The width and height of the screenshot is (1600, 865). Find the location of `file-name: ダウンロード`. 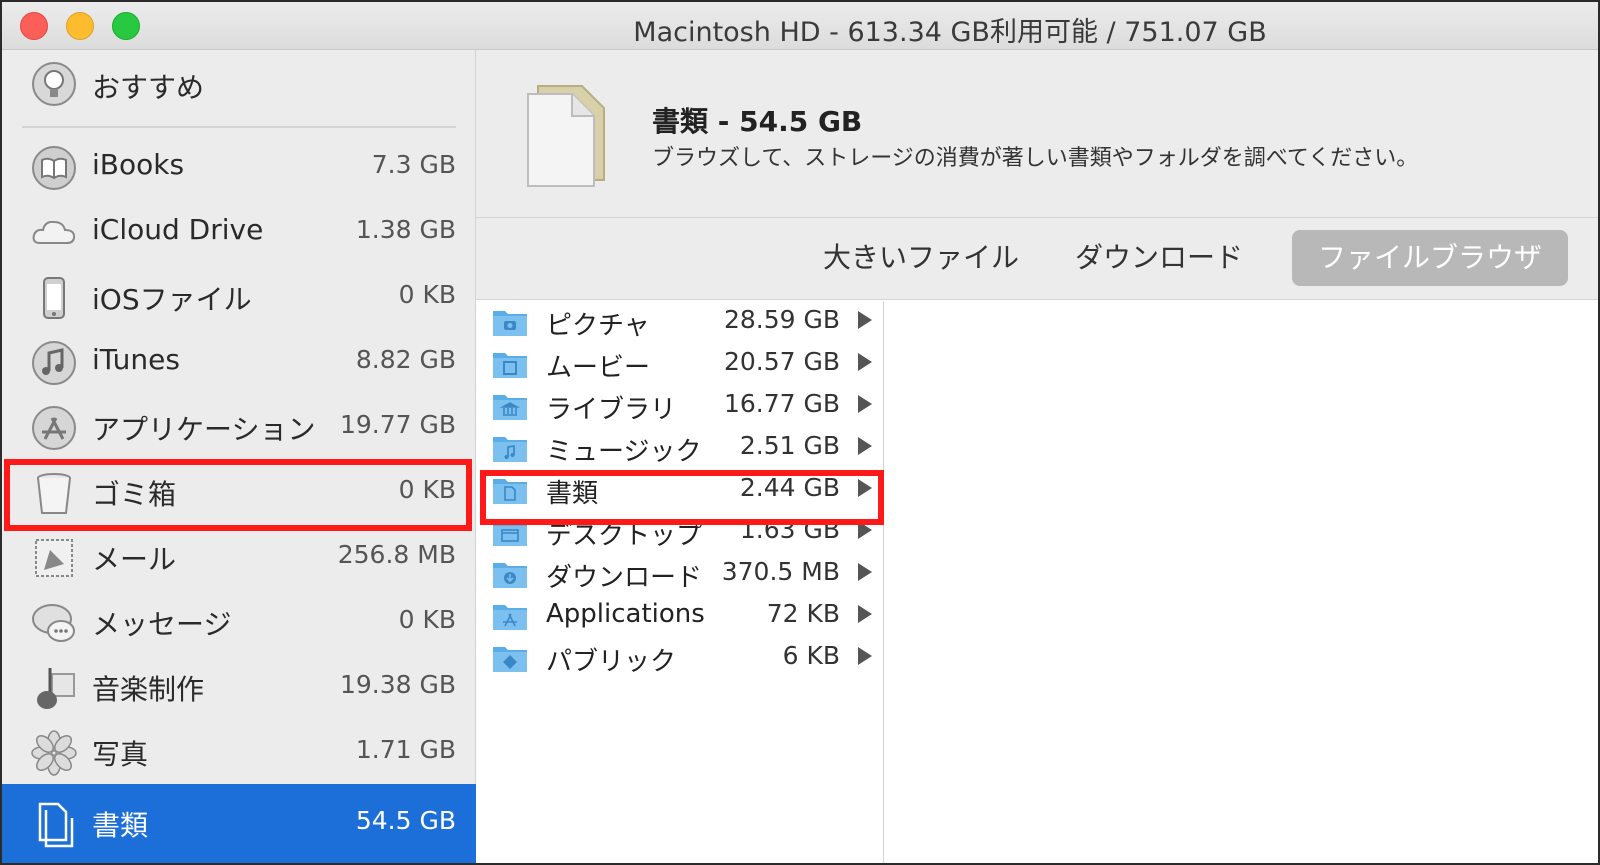

file-name: ダウンロード is located at coordinates (624, 578).